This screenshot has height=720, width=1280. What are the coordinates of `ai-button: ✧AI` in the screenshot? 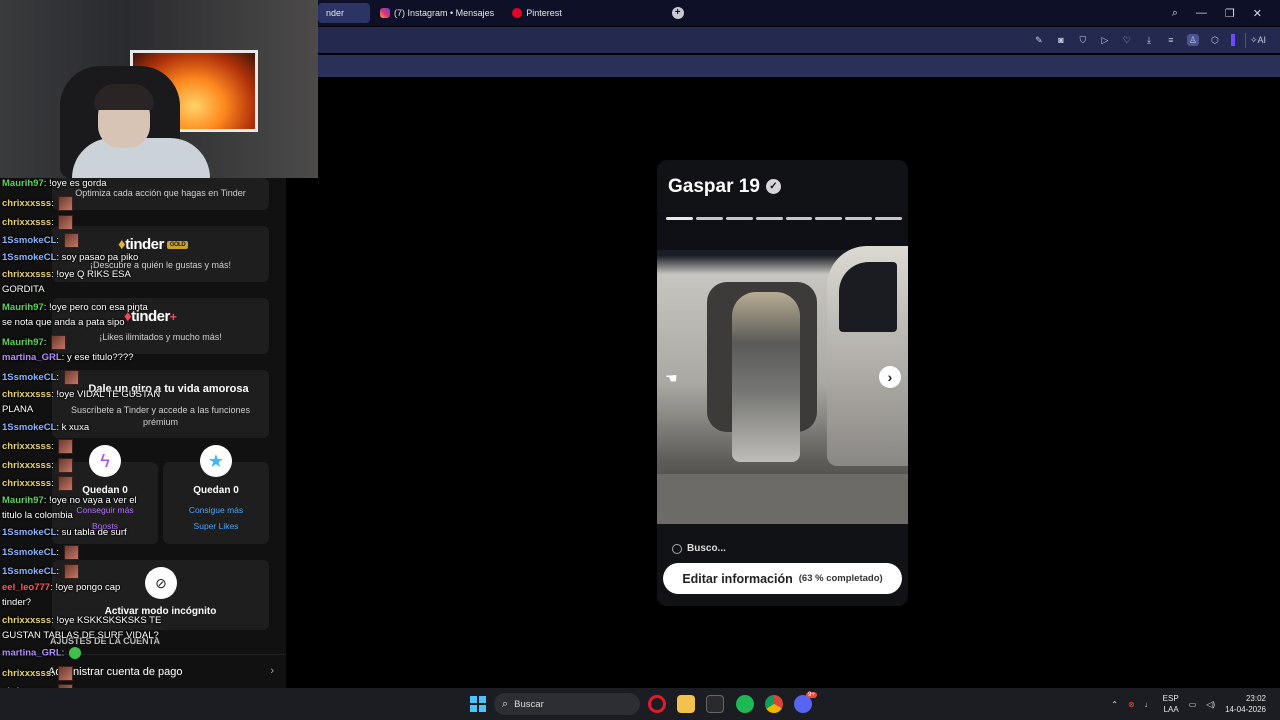 It's located at (1257, 40).